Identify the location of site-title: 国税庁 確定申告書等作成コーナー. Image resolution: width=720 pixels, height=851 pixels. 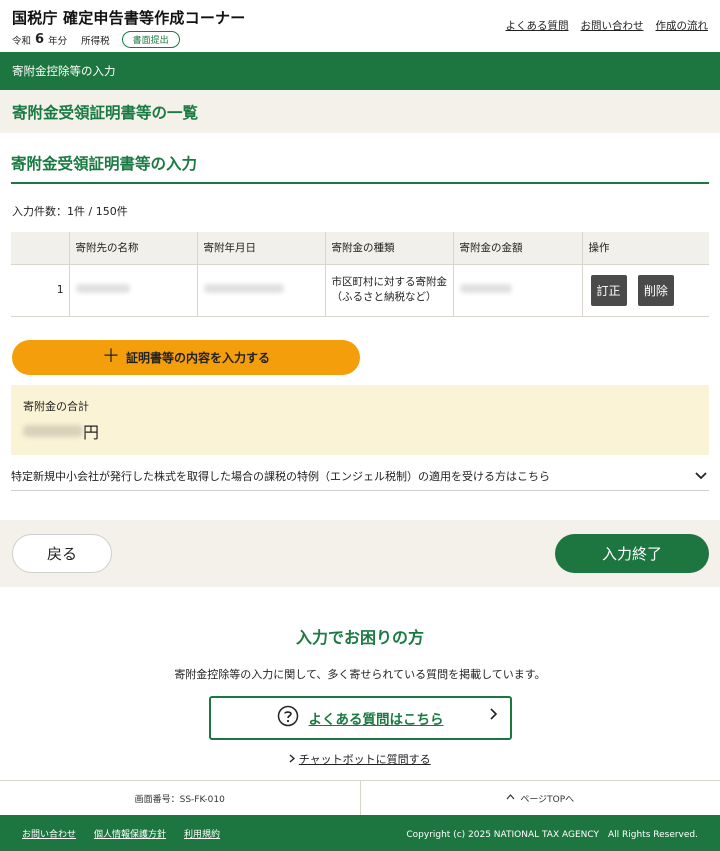
(128, 17).